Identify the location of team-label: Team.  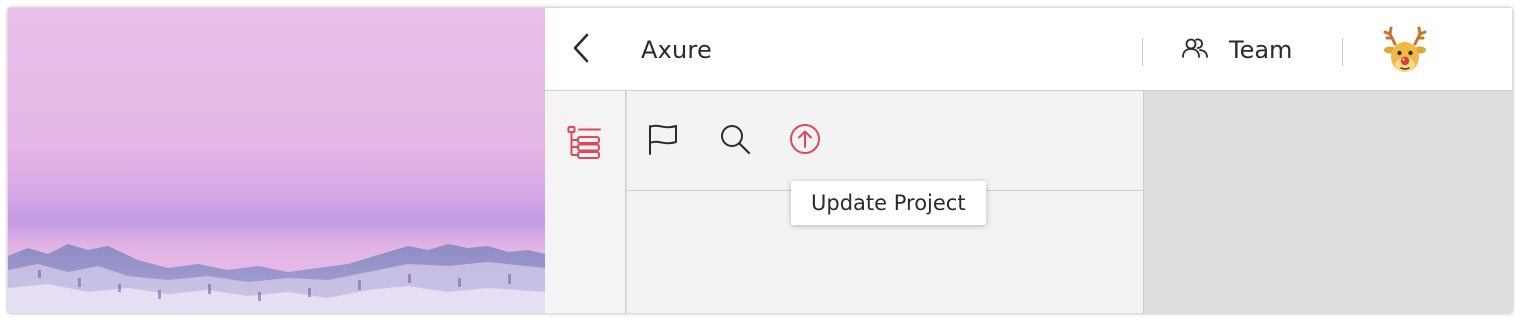
(1261, 50).